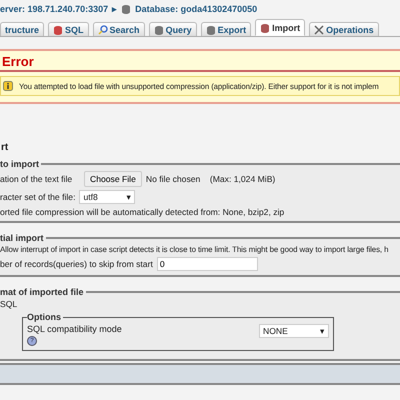 The height and width of the screenshot is (400, 400). What do you see at coordinates (9, 304) in the screenshot?
I see `format-option-label: SQL` at bounding box center [9, 304].